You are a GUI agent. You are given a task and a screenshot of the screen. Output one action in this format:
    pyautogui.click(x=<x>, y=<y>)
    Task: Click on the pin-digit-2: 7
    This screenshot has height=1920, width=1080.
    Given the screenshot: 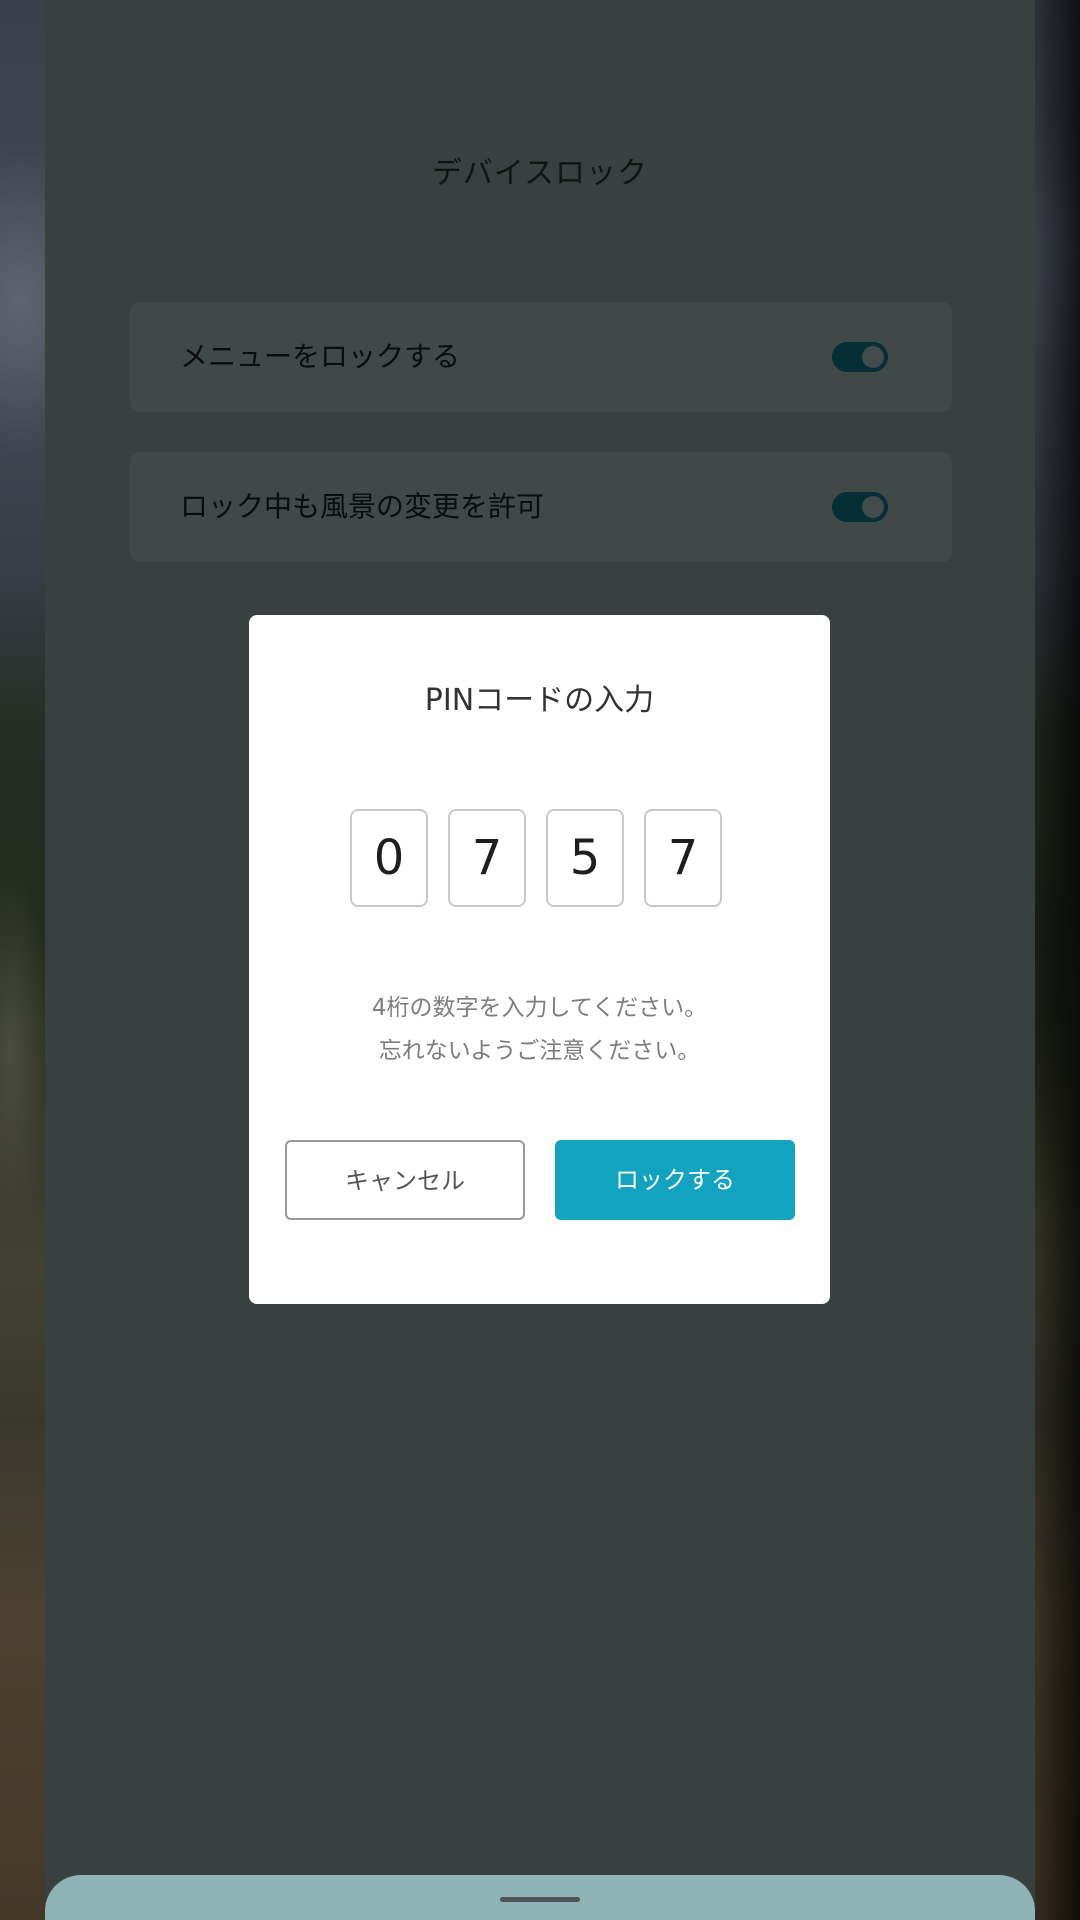 What is the action you would take?
    pyautogui.click(x=487, y=858)
    